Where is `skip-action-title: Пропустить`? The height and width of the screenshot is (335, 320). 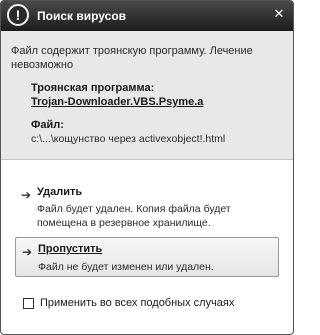 skip-action-title: Пропустить is located at coordinates (70, 249).